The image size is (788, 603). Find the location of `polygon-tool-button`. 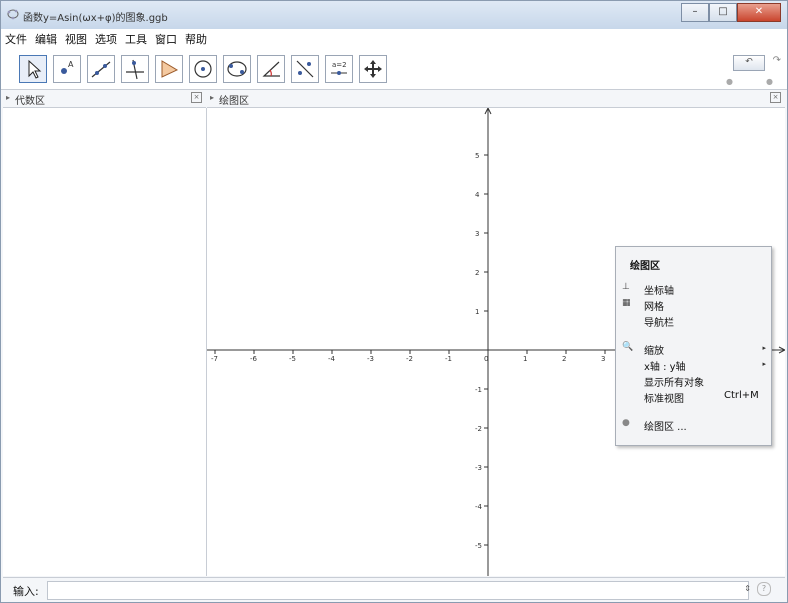

polygon-tool-button is located at coordinates (169, 69).